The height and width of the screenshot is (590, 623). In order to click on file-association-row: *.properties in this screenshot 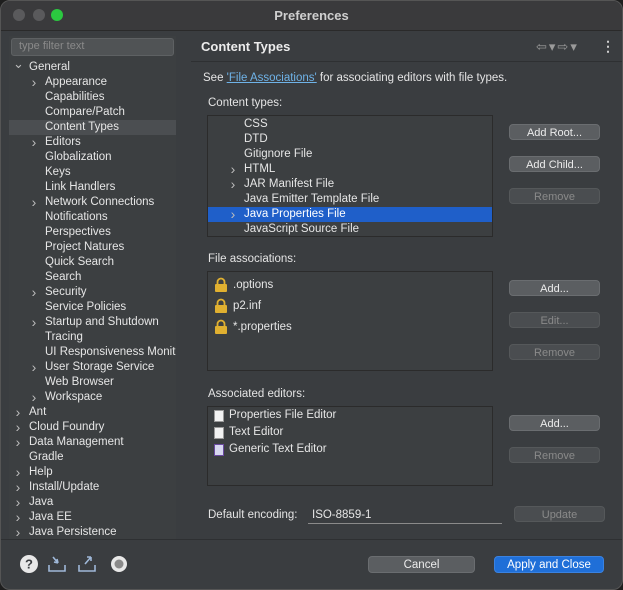, I will do `click(350, 327)`.